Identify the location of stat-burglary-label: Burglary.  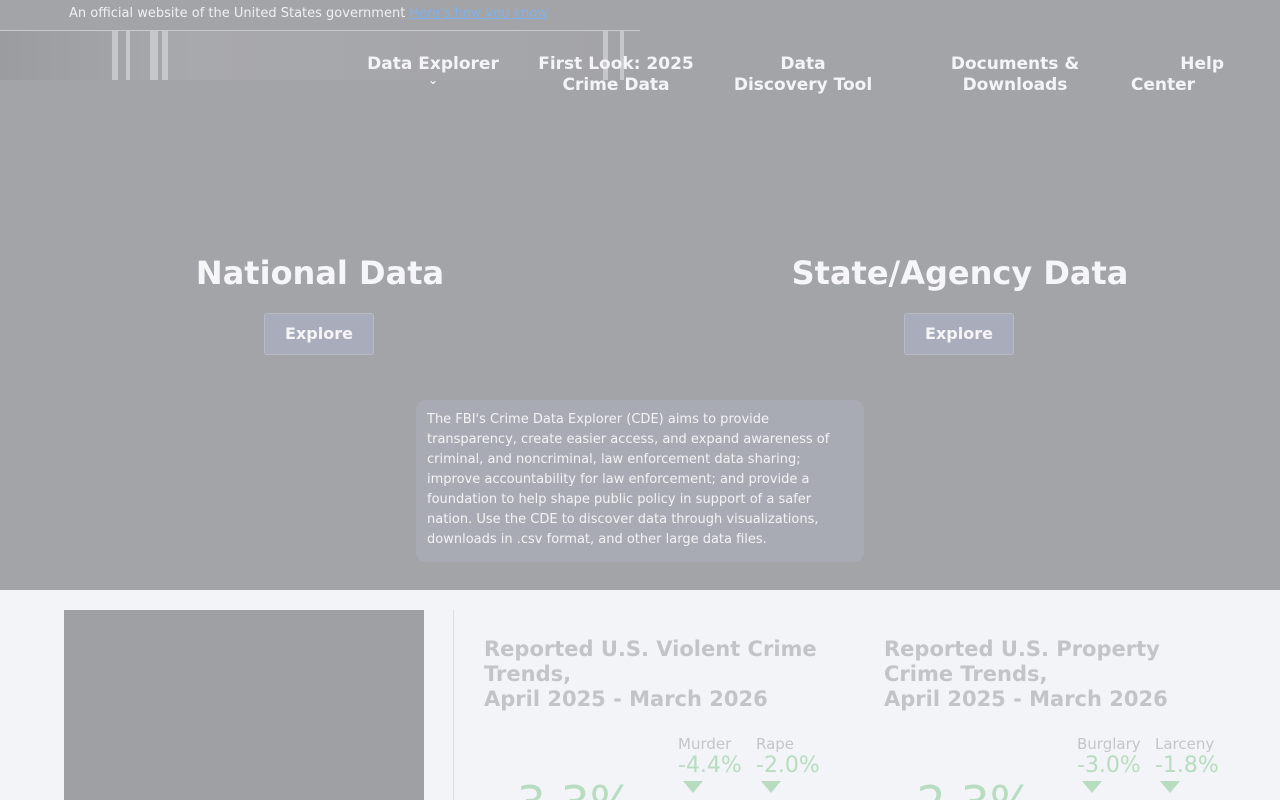
(1109, 744).